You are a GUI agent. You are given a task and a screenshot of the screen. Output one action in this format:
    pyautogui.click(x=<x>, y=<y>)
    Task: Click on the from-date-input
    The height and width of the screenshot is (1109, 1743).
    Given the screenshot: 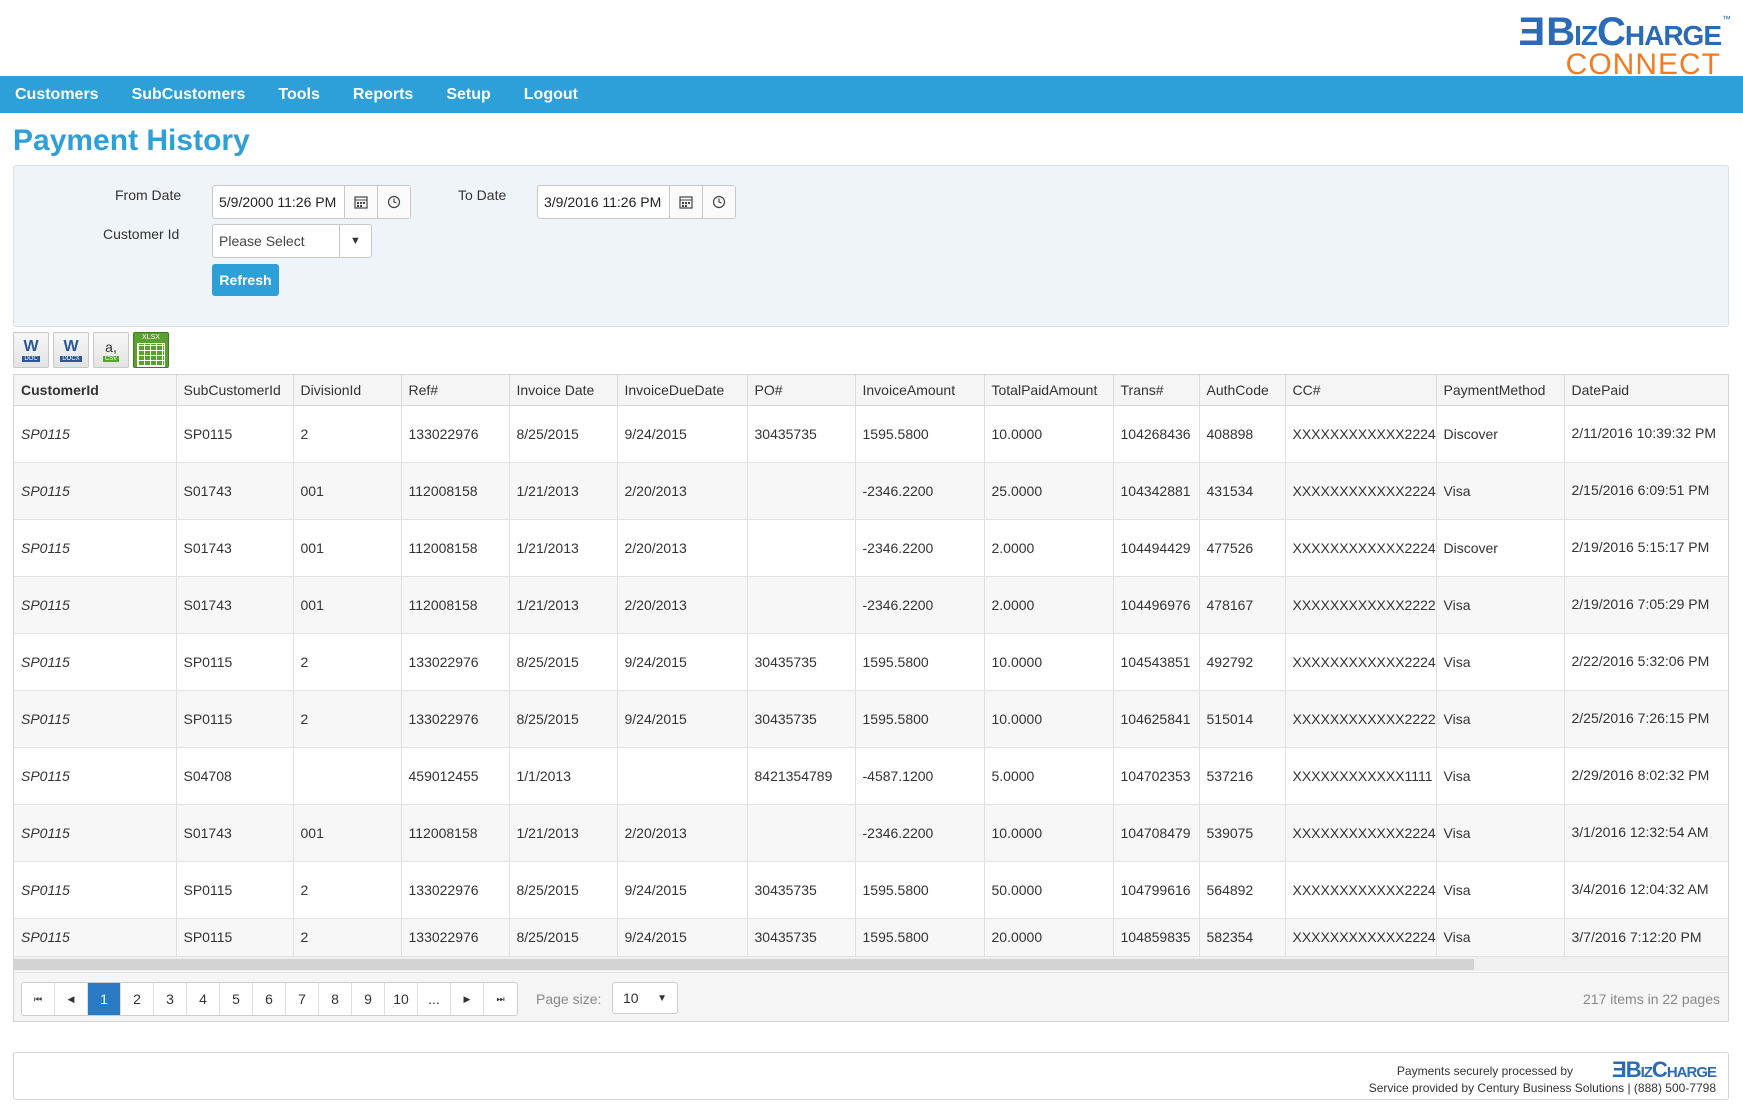 What is the action you would take?
    pyautogui.click(x=278, y=202)
    